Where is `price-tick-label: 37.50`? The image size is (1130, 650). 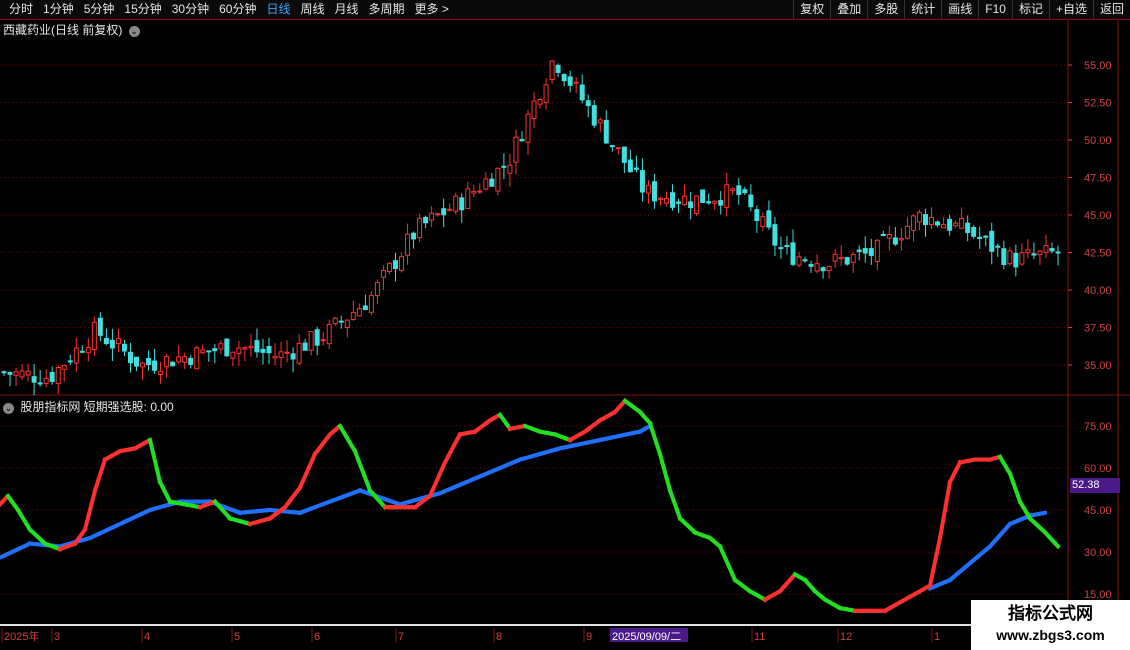
price-tick-label: 37.50 is located at coordinates (1098, 329).